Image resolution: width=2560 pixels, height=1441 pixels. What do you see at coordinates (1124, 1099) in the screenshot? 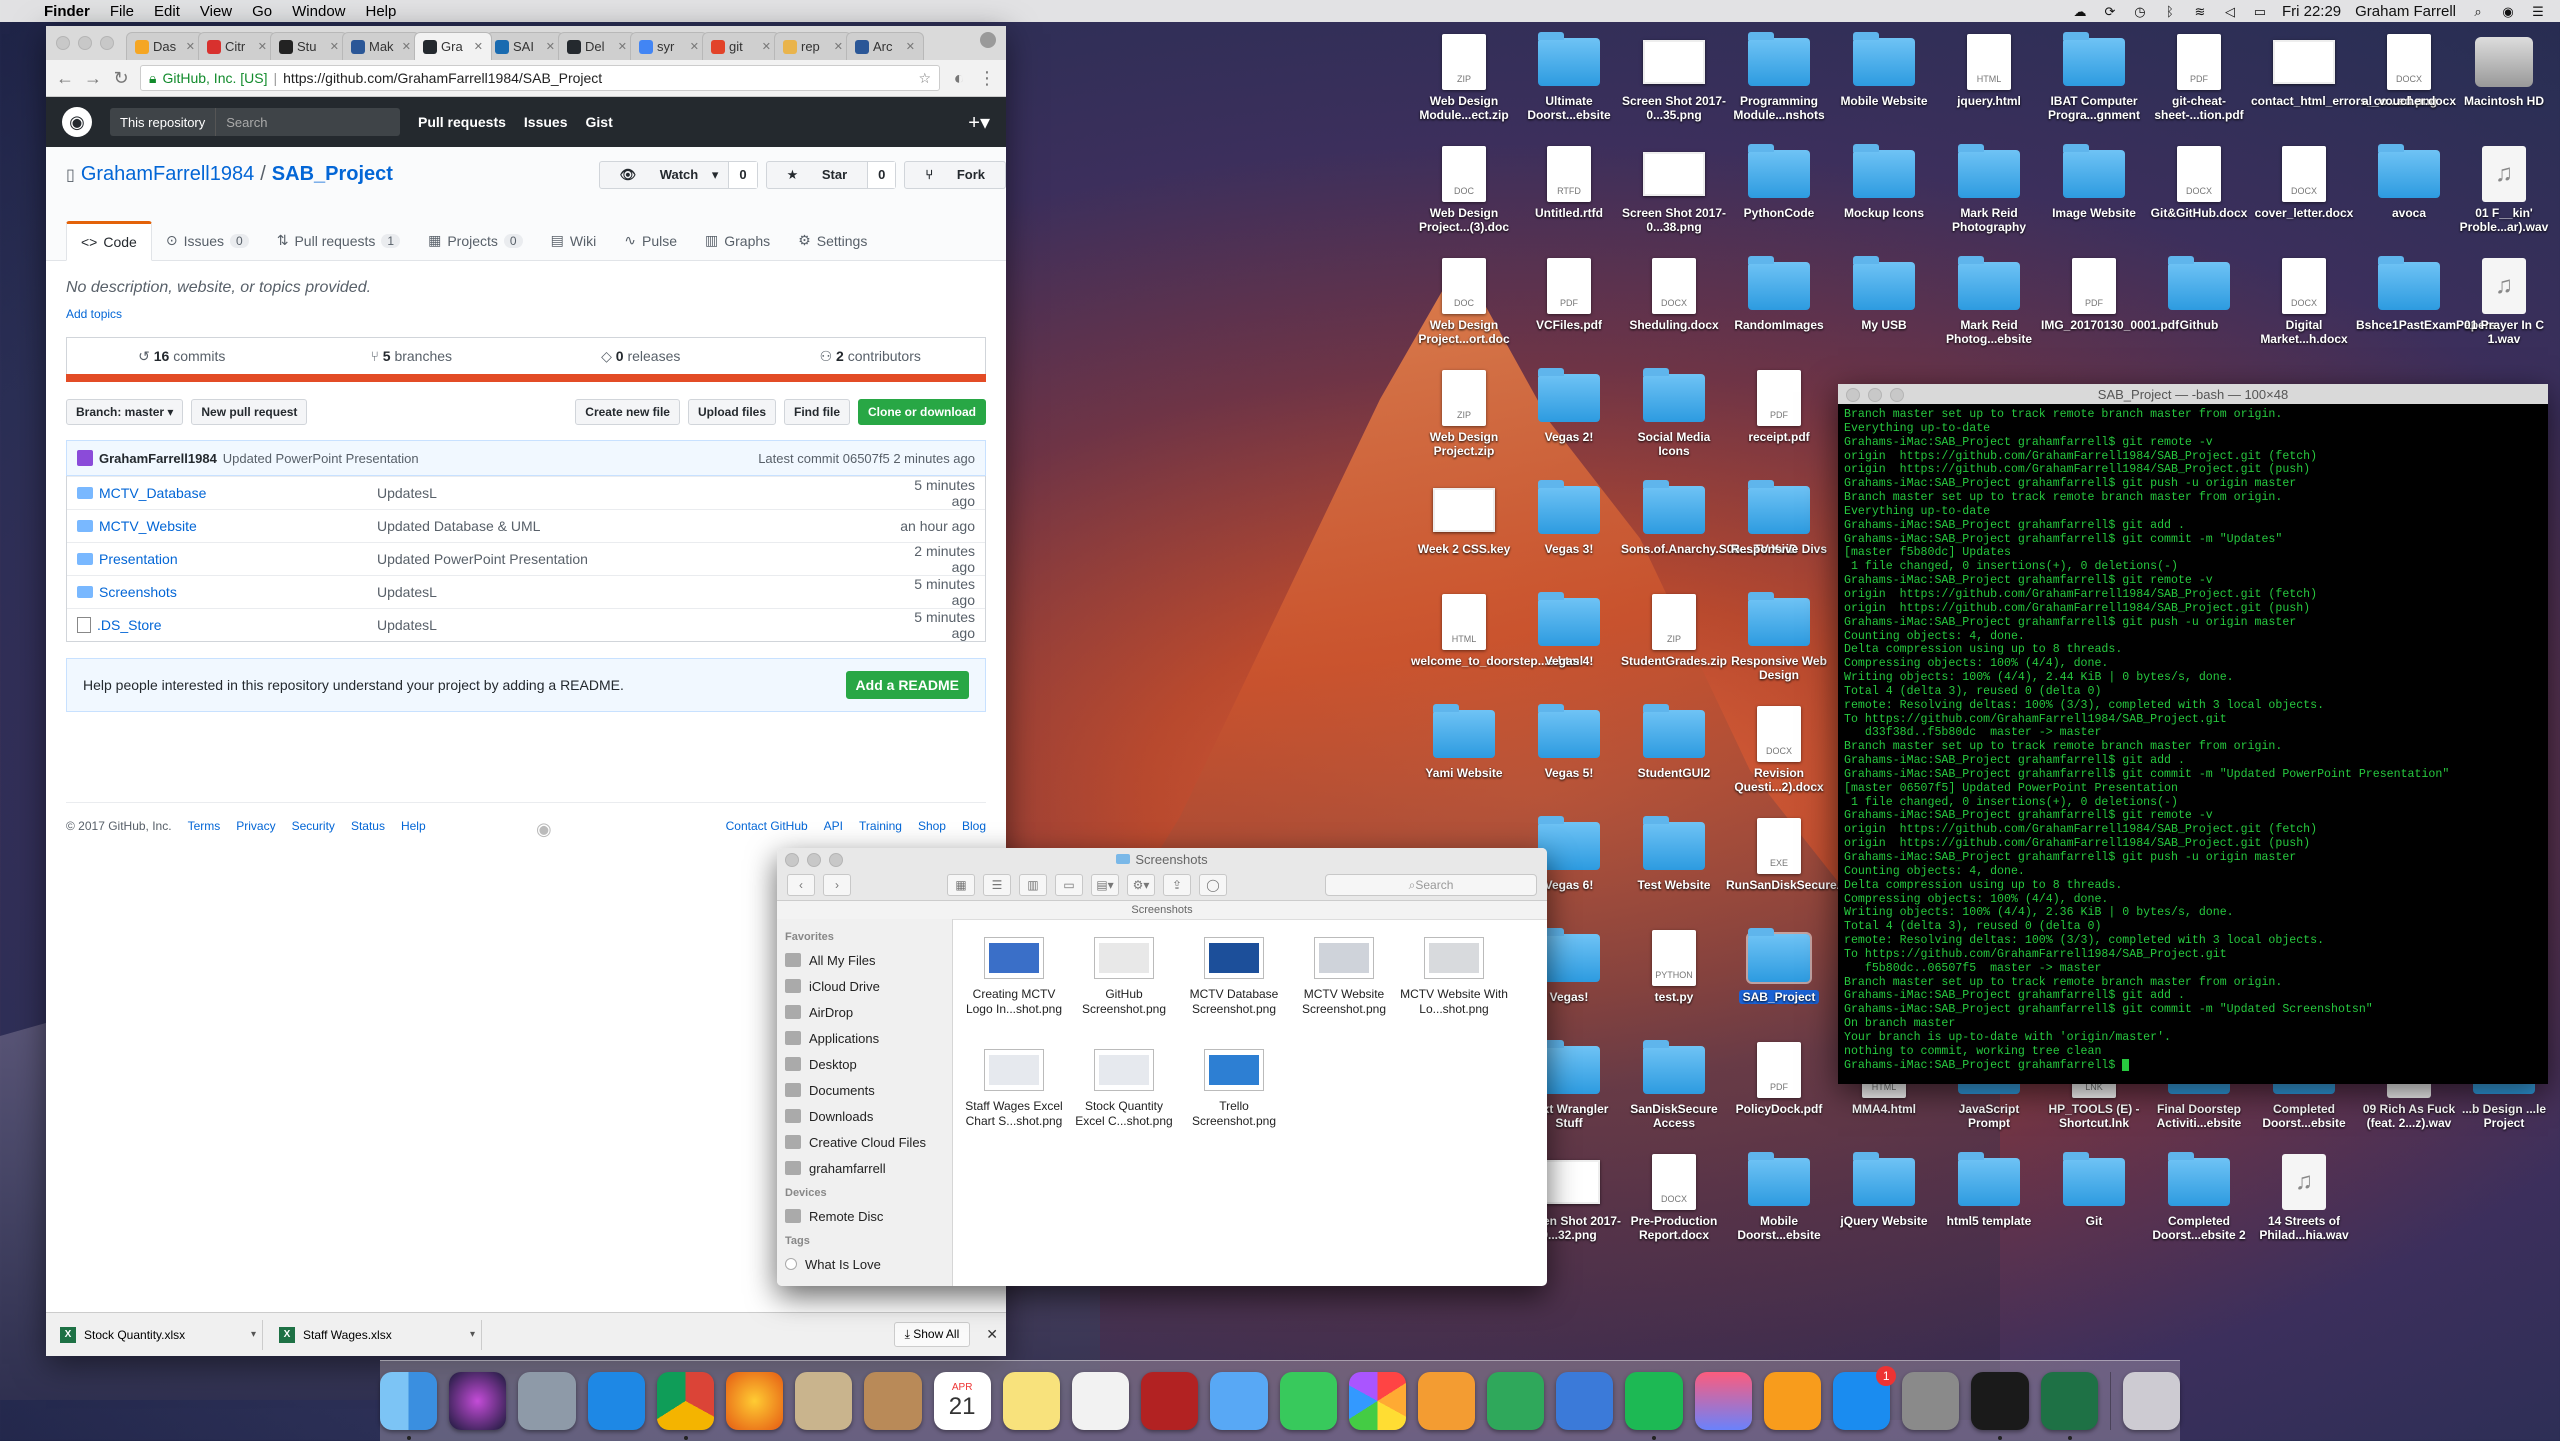
I see `file-item: Stock Quantity Excel C...shot.png` at bounding box center [1124, 1099].